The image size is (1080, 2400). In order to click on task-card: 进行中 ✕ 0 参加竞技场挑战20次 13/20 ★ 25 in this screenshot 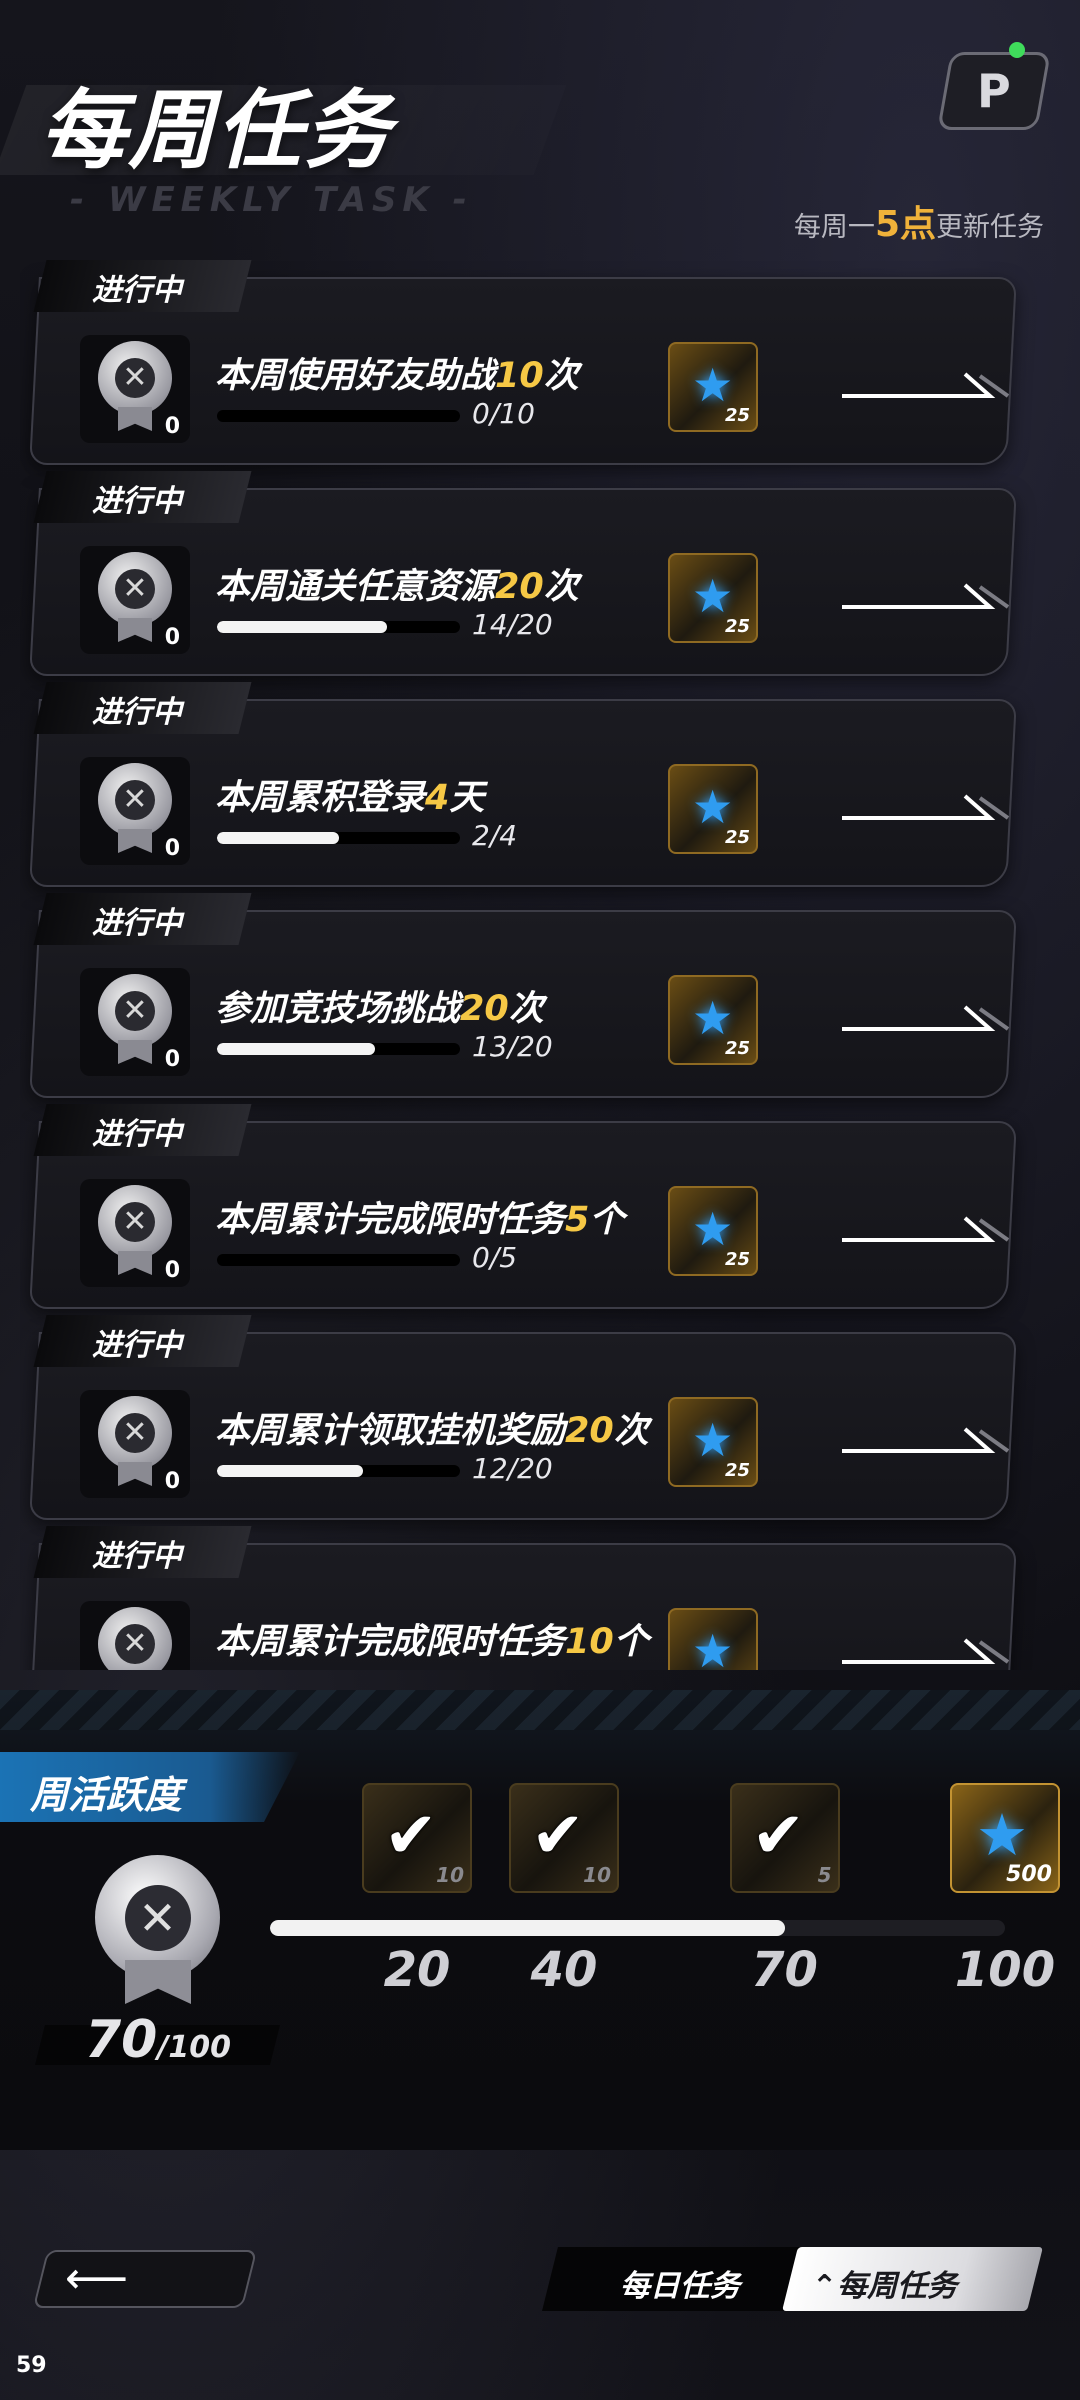, I will do `click(520, 993)`.